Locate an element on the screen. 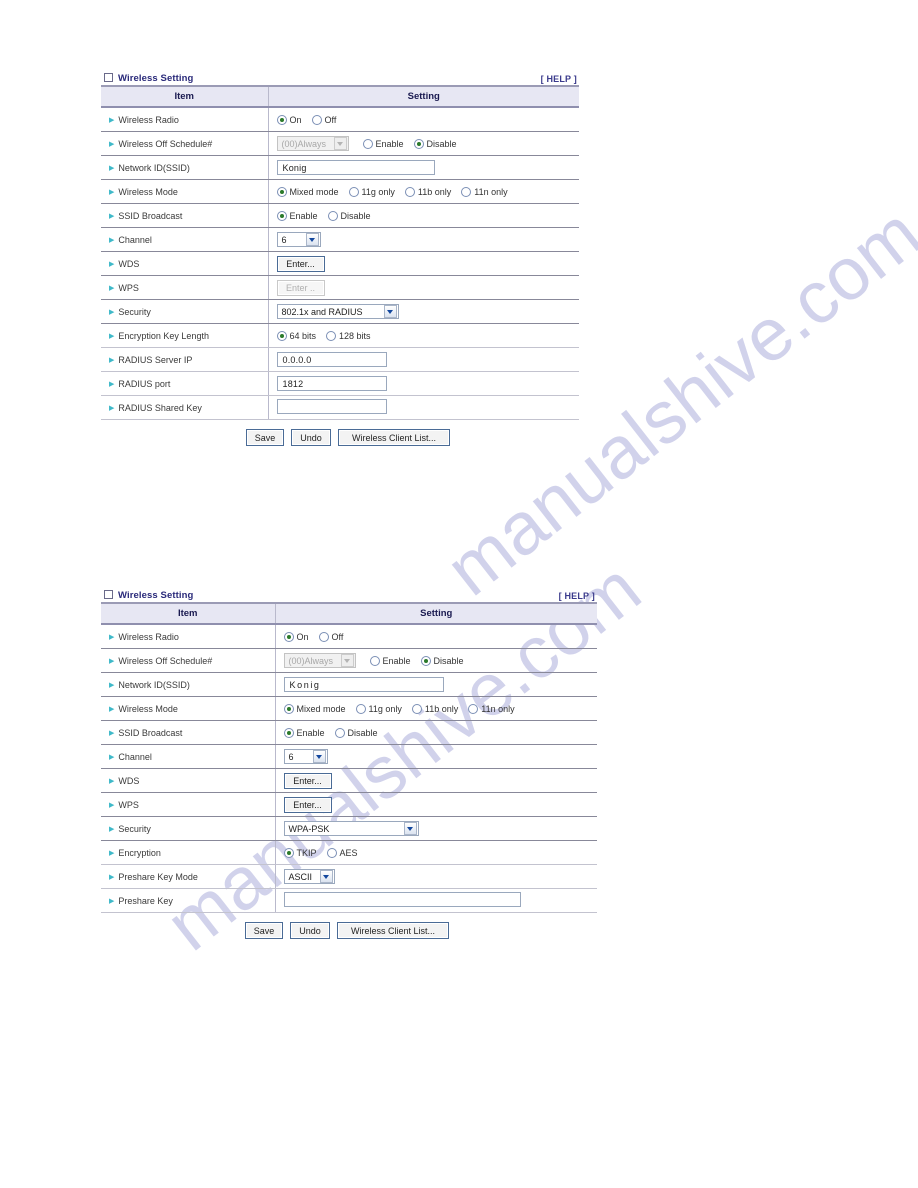  row-setting-cell-radius-shared-key is located at coordinates (423, 407).